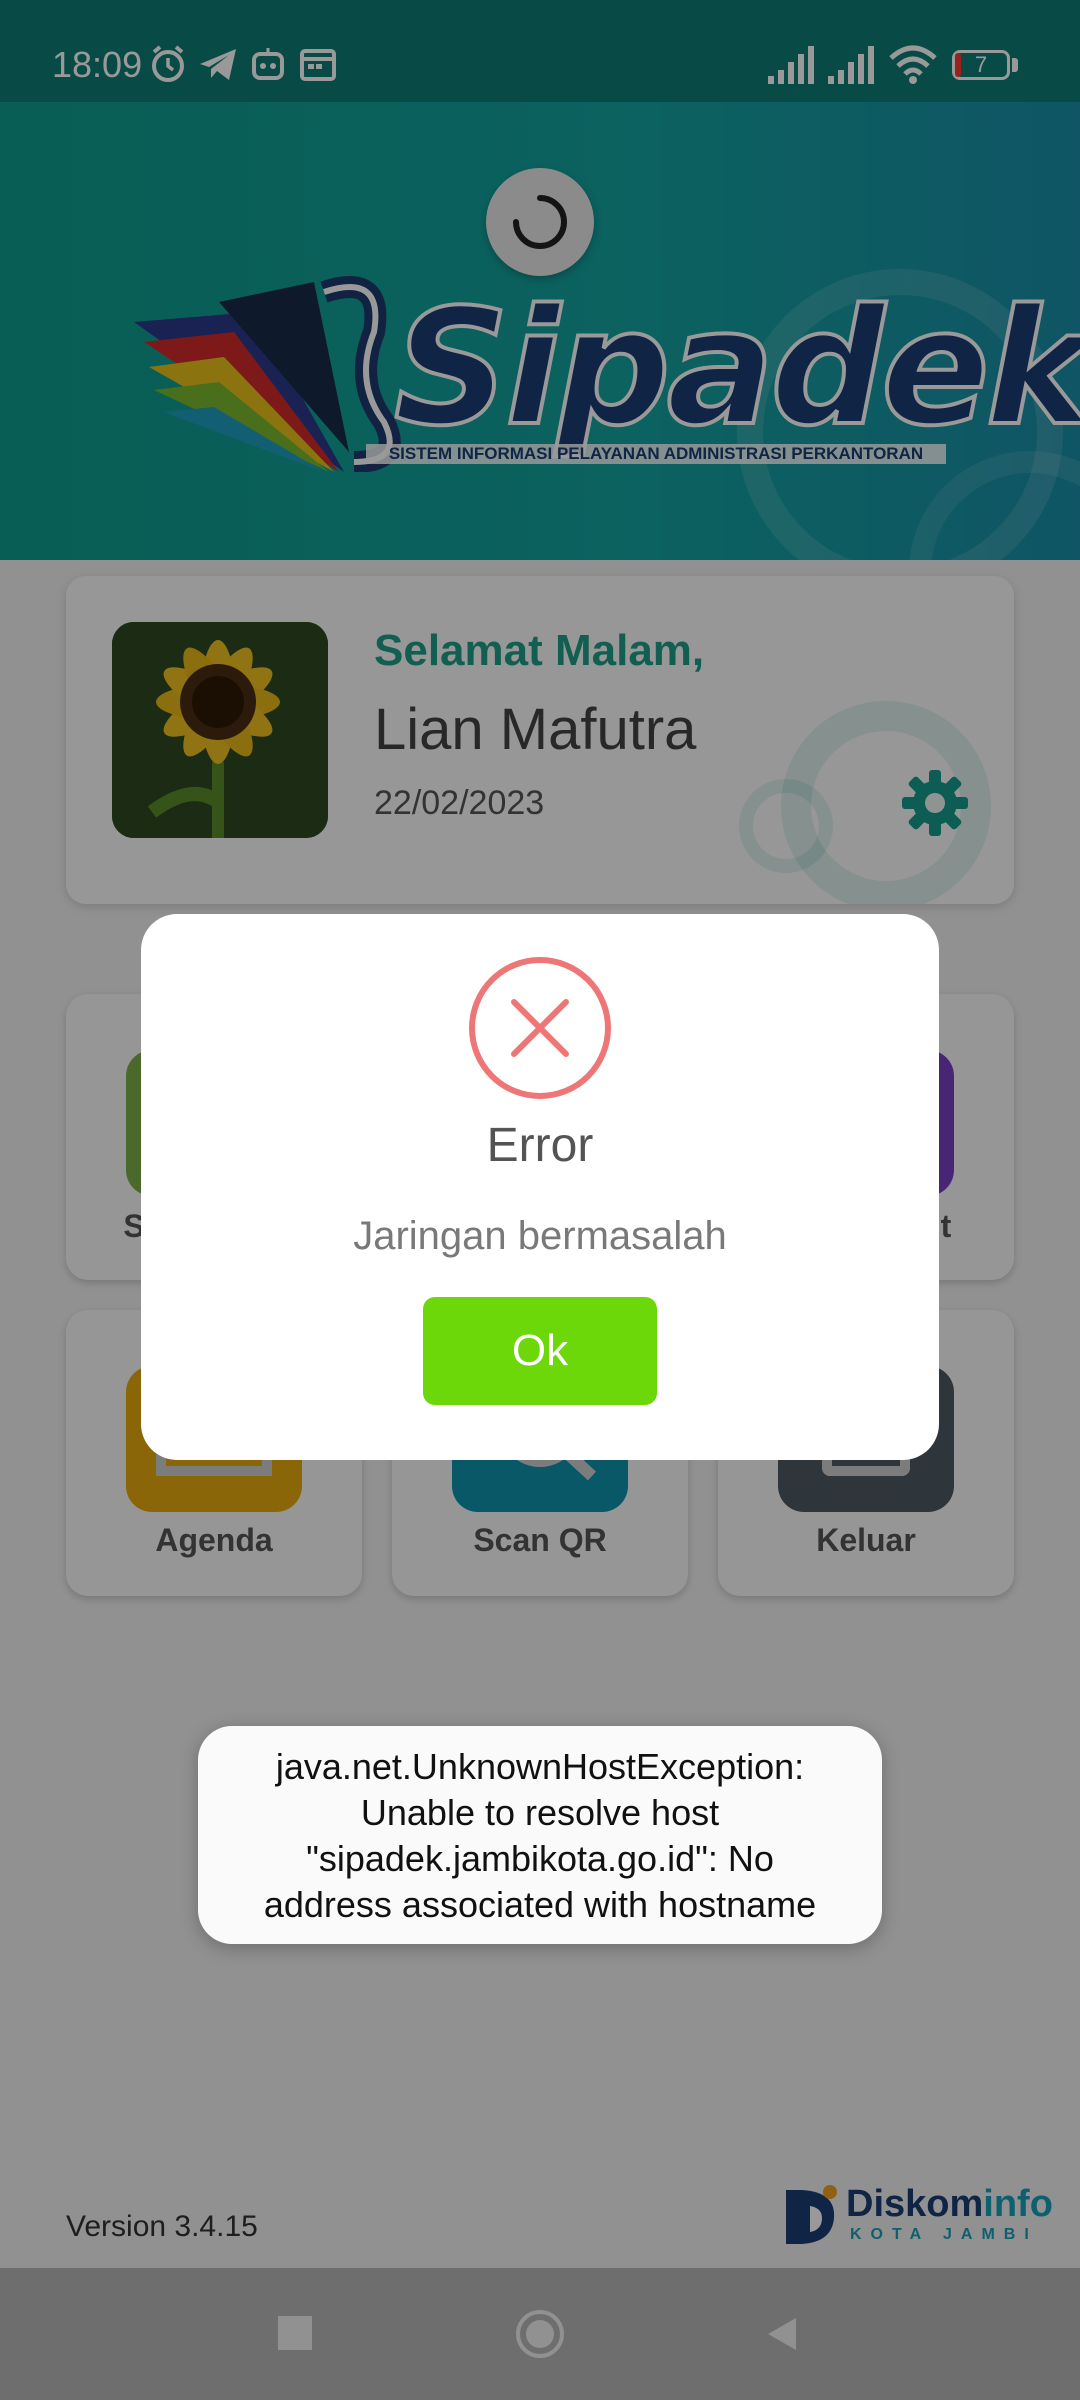 The image size is (1080, 2400). Describe the element at coordinates (540, 1236) in the screenshot. I see `dialog-message: Jaringan bermasalah` at that location.